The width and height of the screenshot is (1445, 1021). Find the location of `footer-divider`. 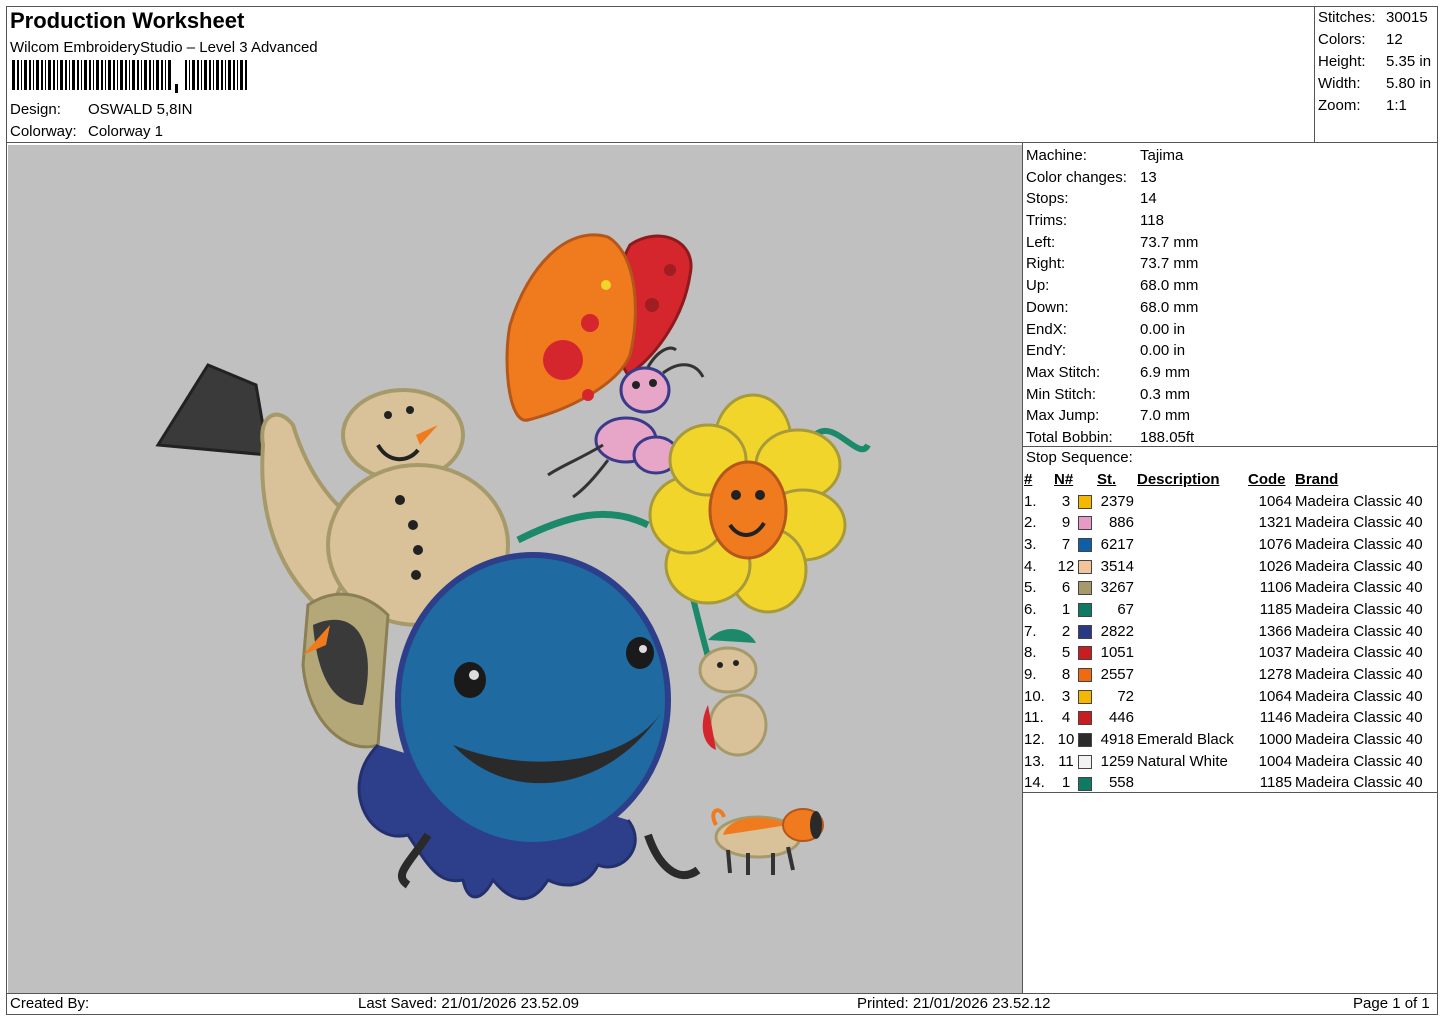

footer-divider is located at coordinates (722, 993).